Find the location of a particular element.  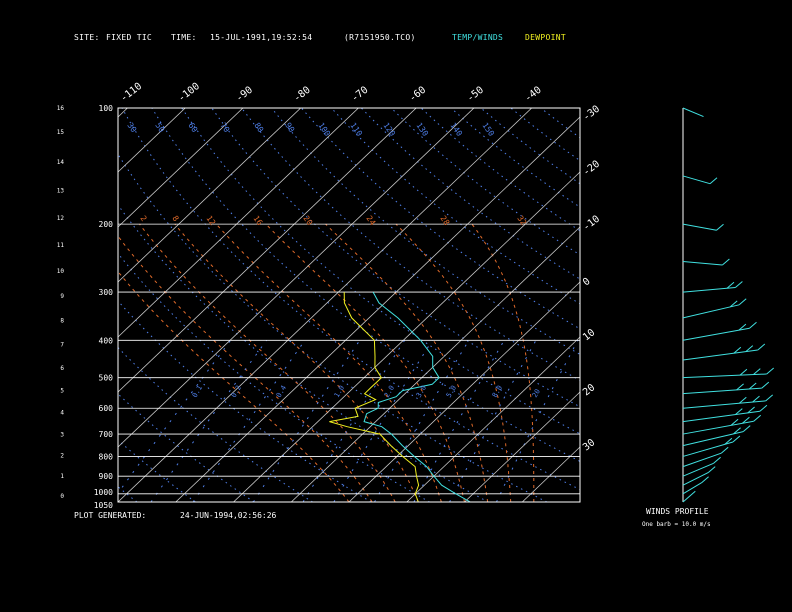

mixing-ratio-label: 0.1 is located at coordinates (197, 391).